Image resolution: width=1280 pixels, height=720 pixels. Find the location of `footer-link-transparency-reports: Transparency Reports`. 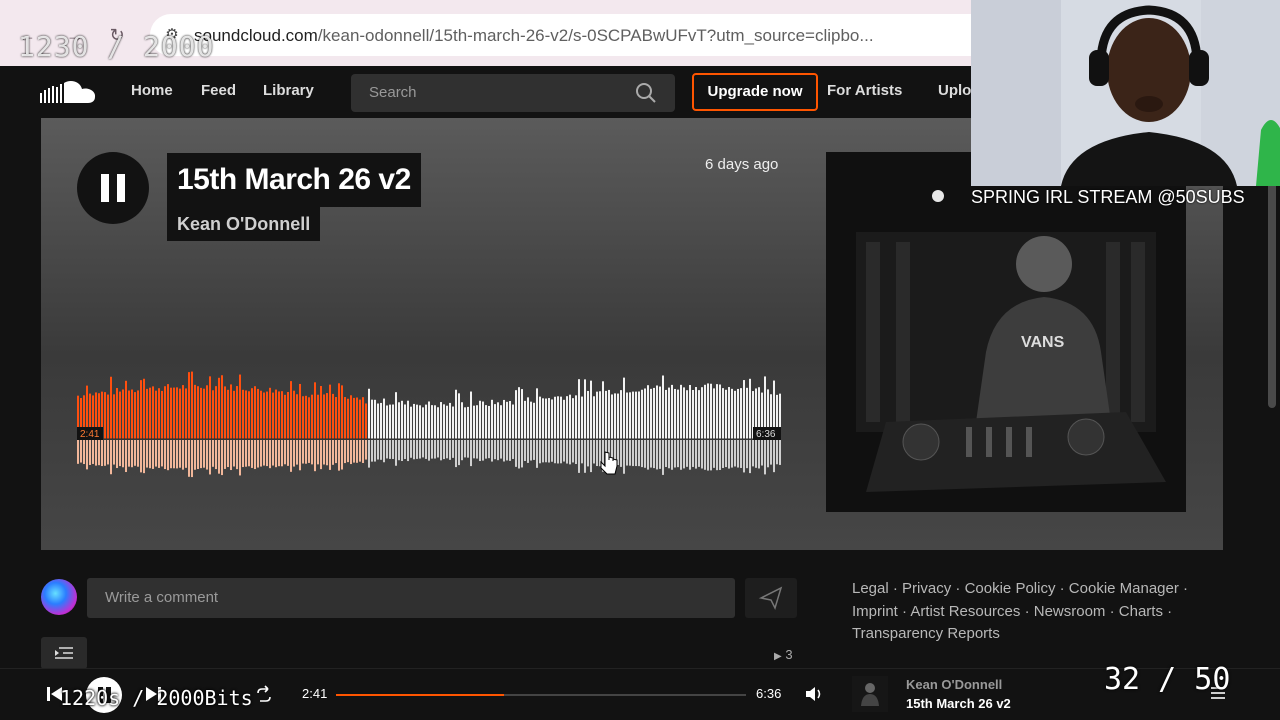

footer-link-transparency-reports: Transparency Reports is located at coordinates (926, 633).